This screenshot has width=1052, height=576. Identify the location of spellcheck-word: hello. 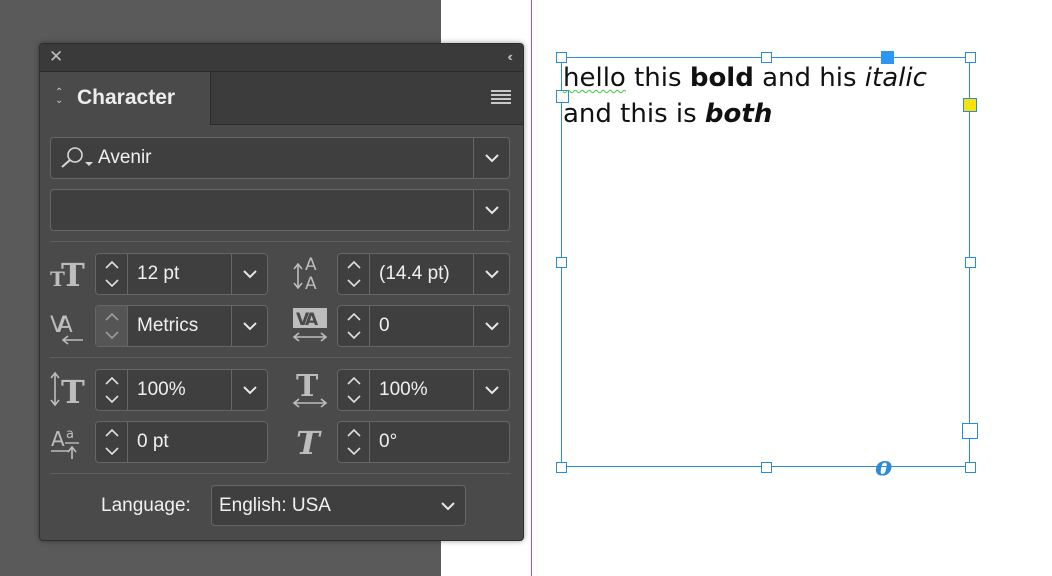
(594, 78).